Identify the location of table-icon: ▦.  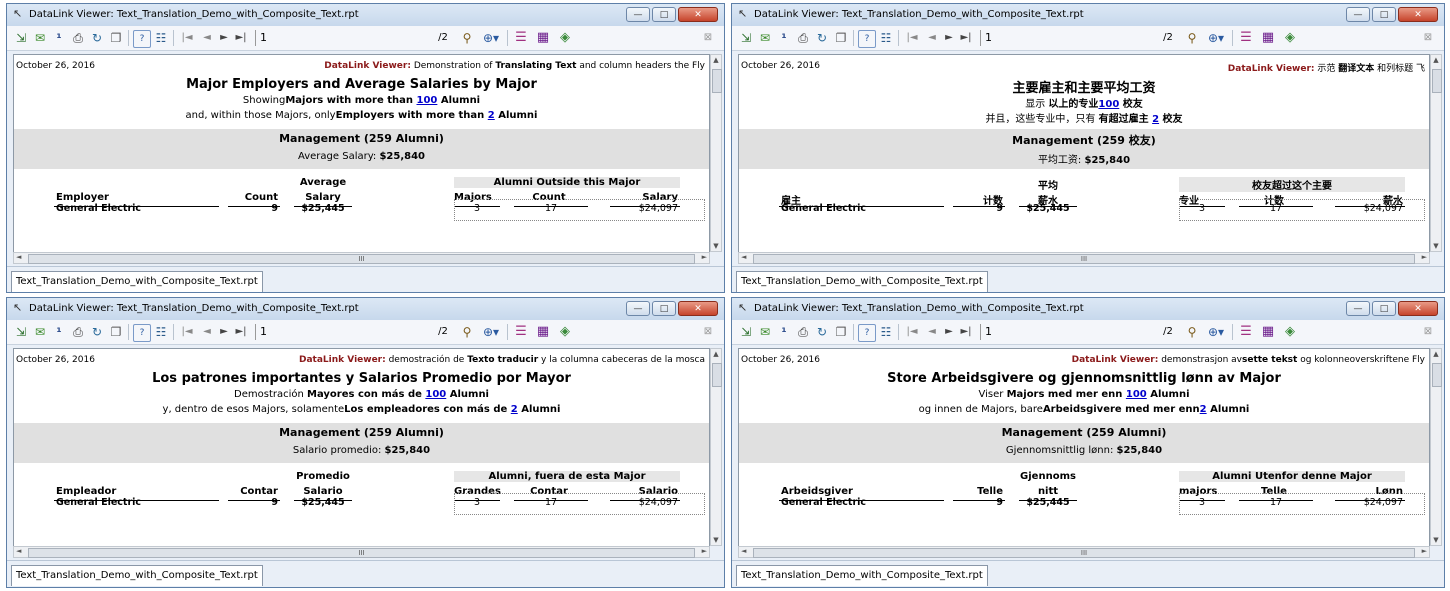
(1268, 38).